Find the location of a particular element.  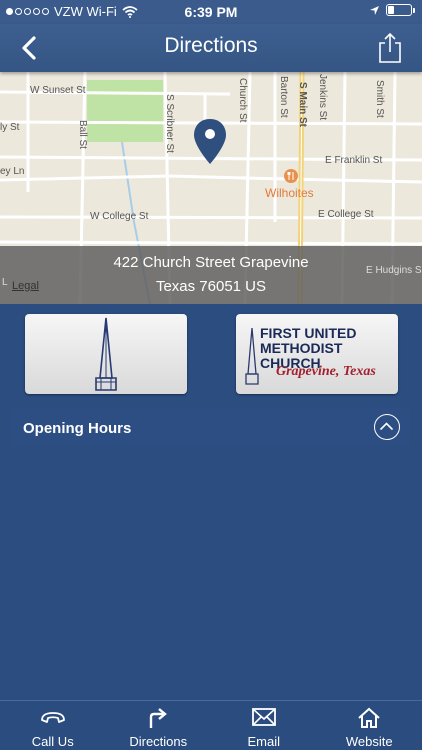

status-bar-right is located at coordinates (392, 10).